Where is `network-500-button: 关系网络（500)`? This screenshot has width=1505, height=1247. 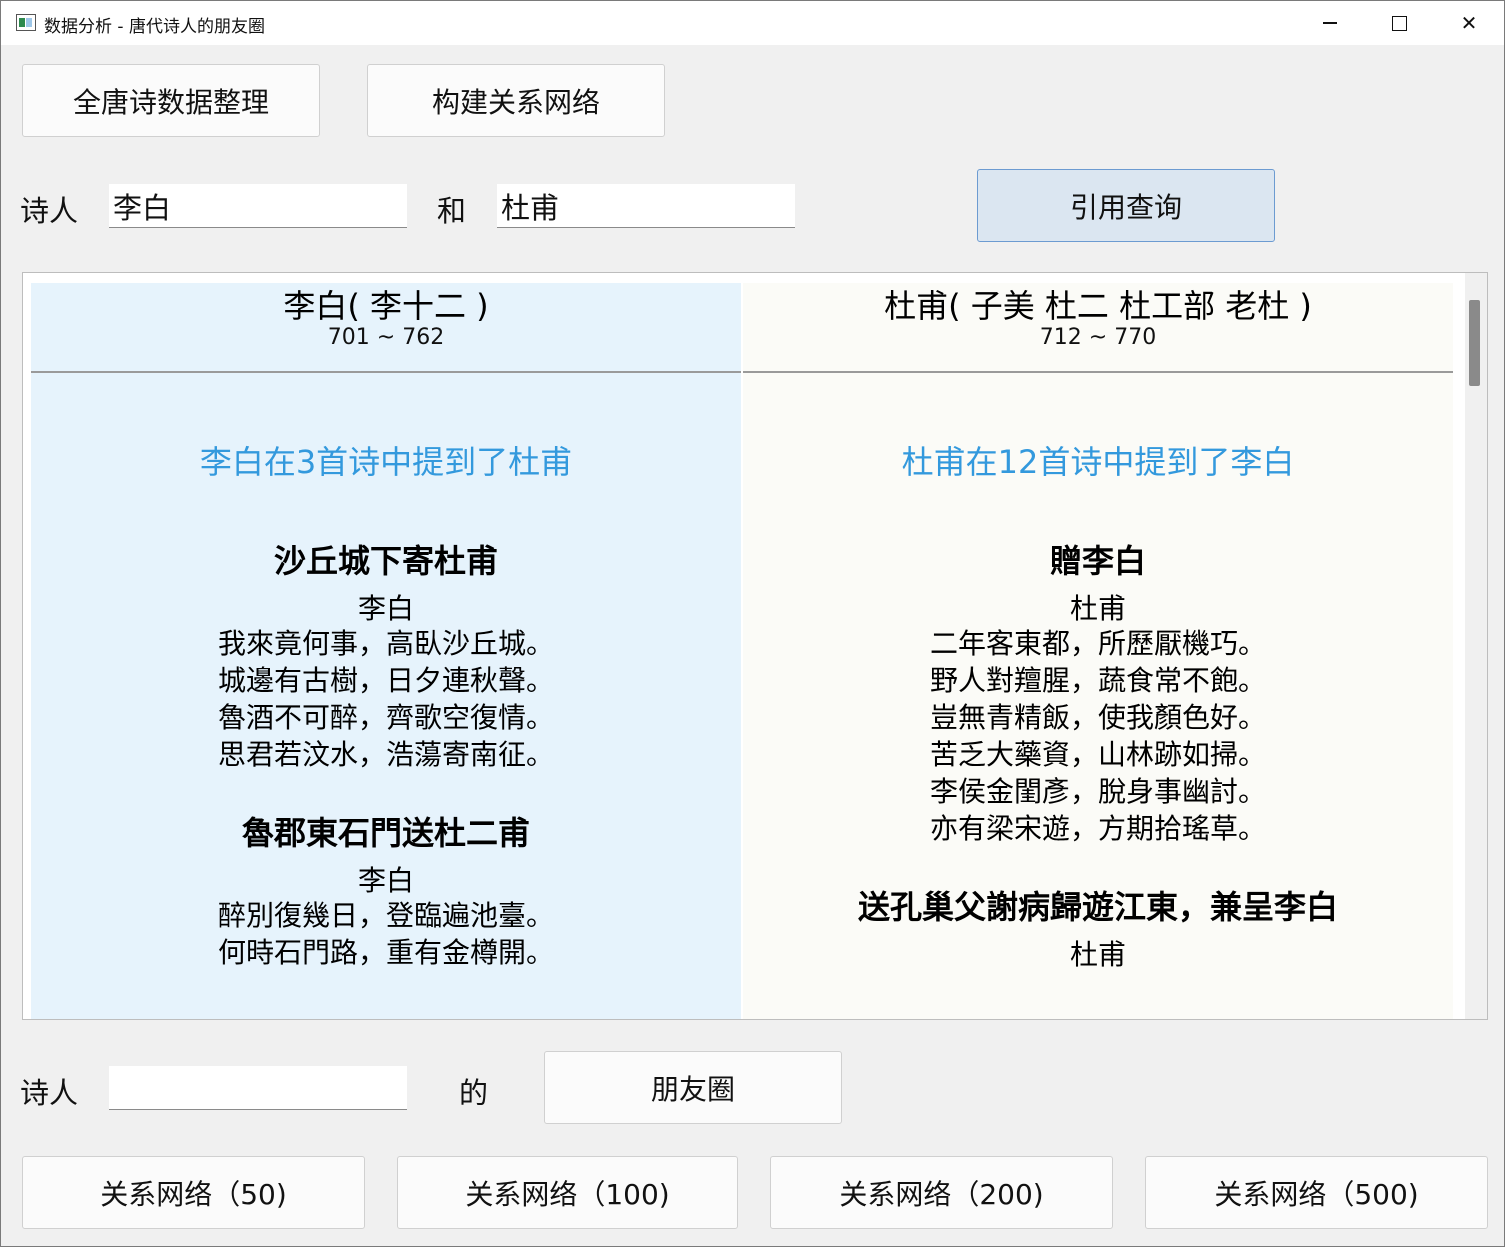
network-500-button: 关系网络（500) is located at coordinates (1316, 1192).